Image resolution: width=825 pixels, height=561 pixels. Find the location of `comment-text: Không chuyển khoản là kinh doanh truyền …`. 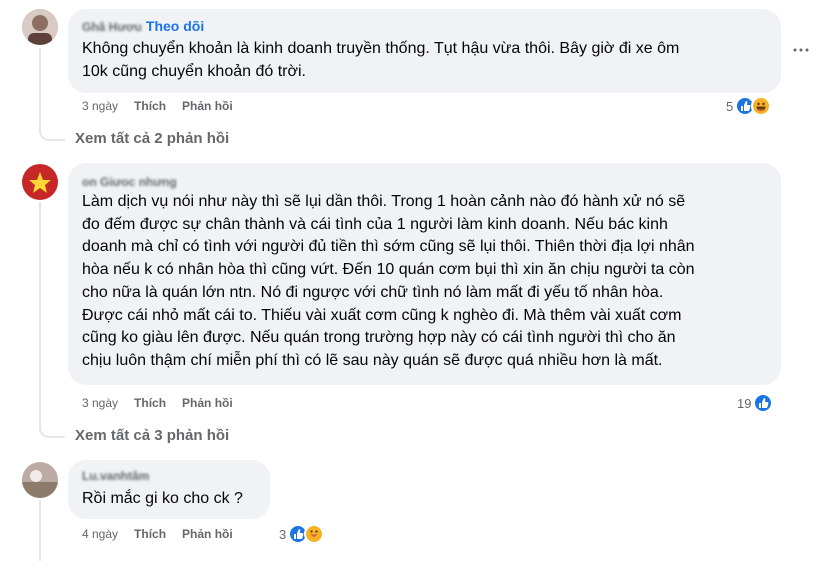

comment-text: Không chuyển khoản là kinh doanh truyền … is located at coordinates (381, 60).